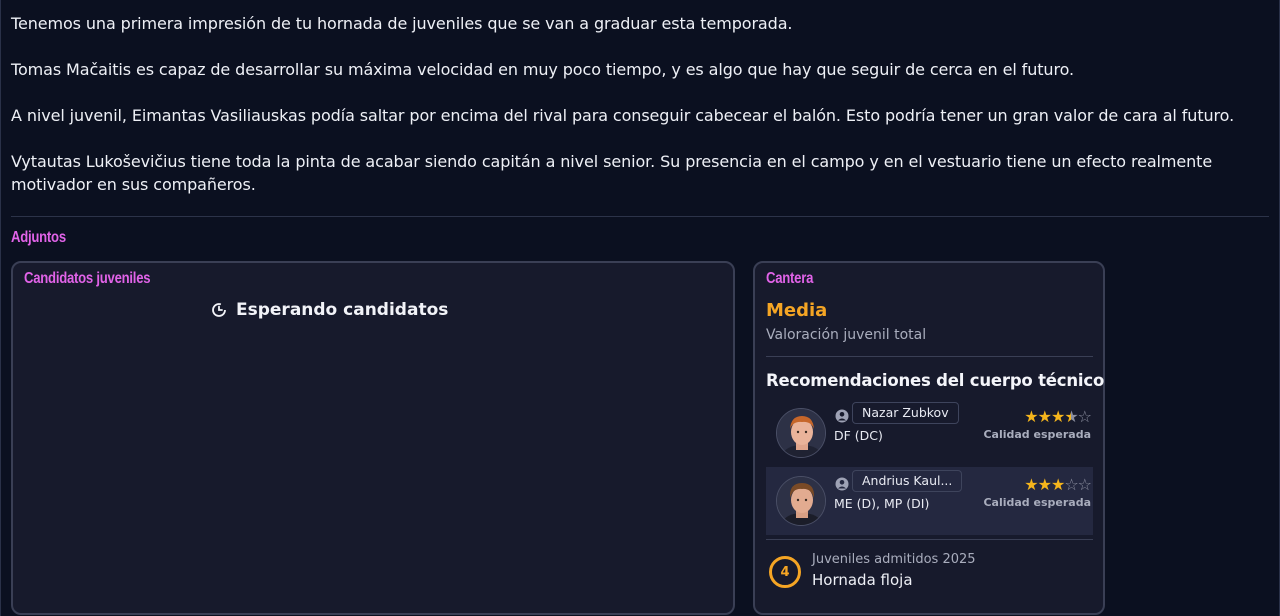 The height and width of the screenshot is (616, 1280). I want to click on waiting-status: Esperando candidatos, so click(329, 310).